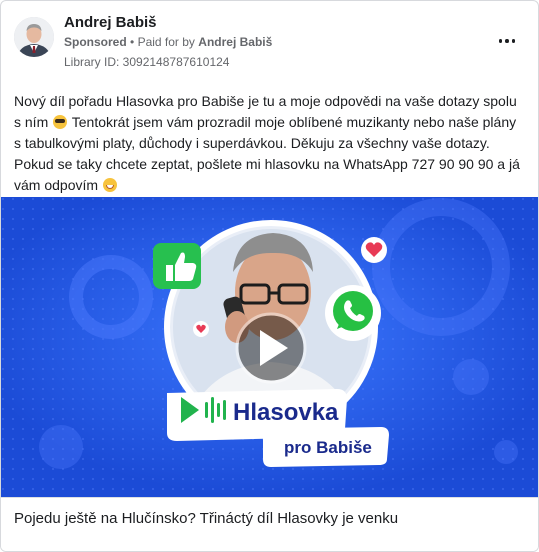 The height and width of the screenshot is (552, 539). Describe the element at coordinates (110, 22) in the screenshot. I see `page-name-link: Andrej Babiš` at that location.